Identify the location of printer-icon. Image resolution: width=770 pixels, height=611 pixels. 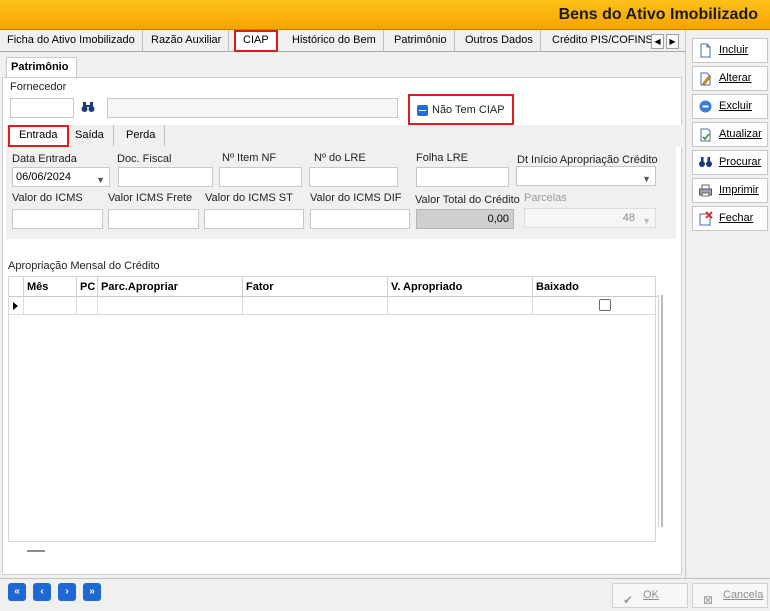
(705, 190).